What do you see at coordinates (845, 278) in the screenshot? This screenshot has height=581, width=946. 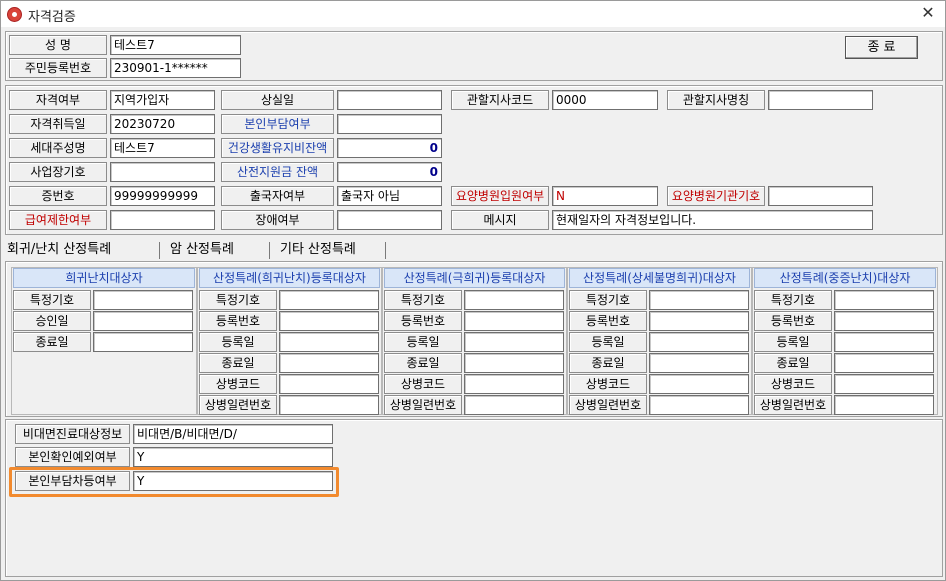 I see `column-header: 산정특례(중증난치)대상자` at bounding box center [845, 278].